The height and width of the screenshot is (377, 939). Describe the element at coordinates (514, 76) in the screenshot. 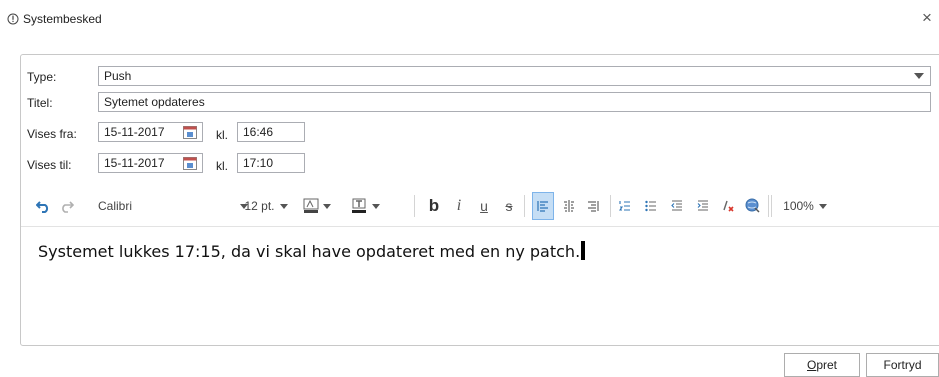

I see `type-select: Push` at that location.